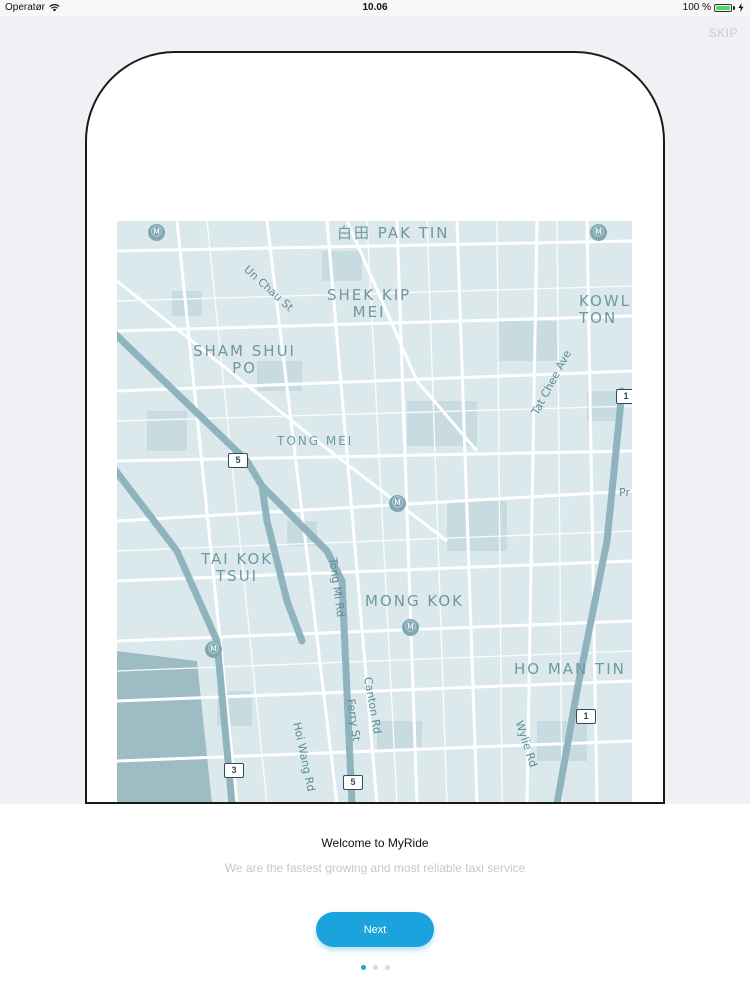  I want to click on district-label-ho-man-tin: HO MAN TIN, so click(570, 669).